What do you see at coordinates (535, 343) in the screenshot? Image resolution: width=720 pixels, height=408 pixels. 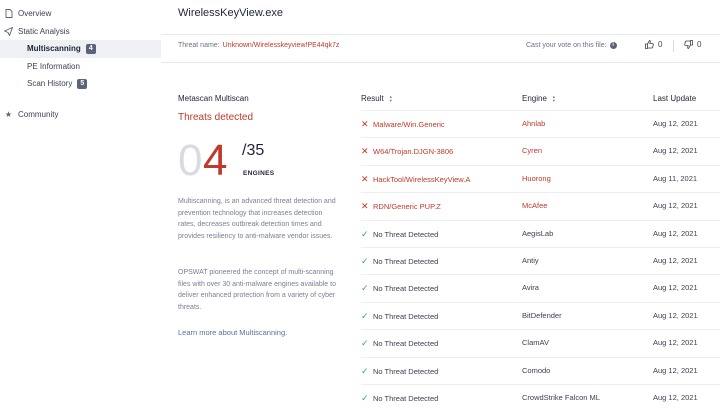 I see `engine-cell: ClamAV` at bounding box center [535, 343].